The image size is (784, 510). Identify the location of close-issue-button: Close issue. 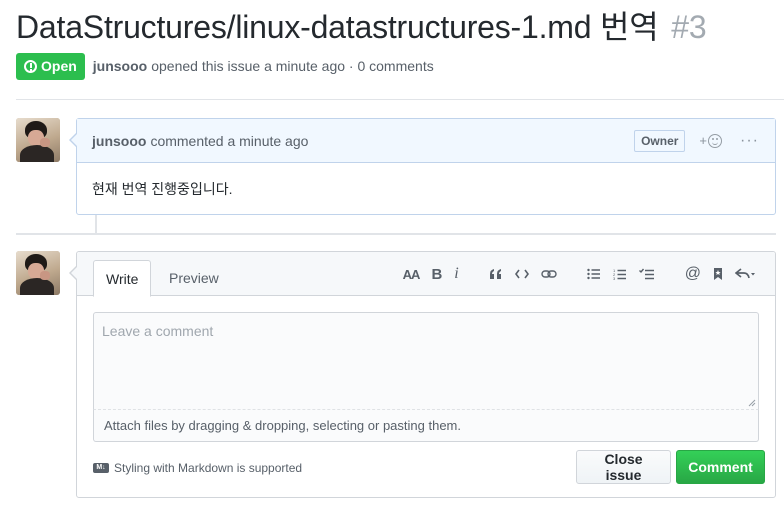
(623, 467).